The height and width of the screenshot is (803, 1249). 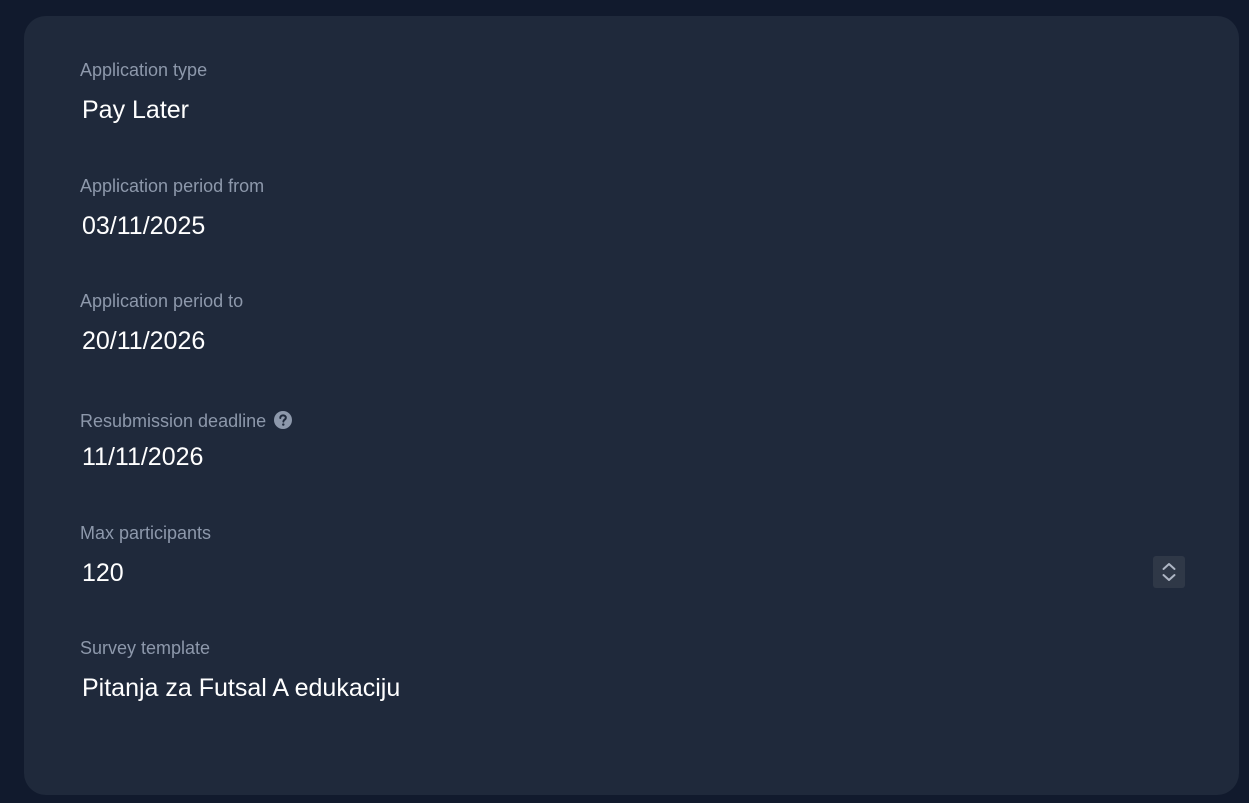 What do you see at coordinates (144, 70) in the screenshot?
I see `application-type-label: Application type` at bounding box center [144, 70].